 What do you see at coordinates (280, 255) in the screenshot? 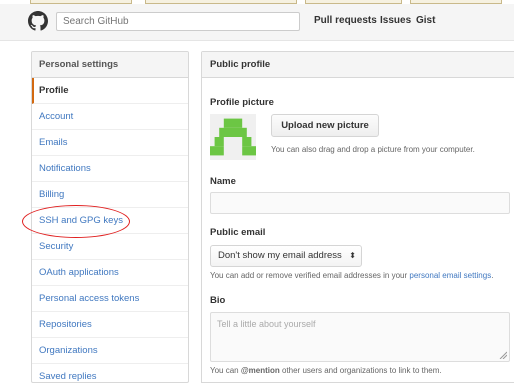
I see `public-email-selected: Don't show my email address` at bounding box center [280, 255].